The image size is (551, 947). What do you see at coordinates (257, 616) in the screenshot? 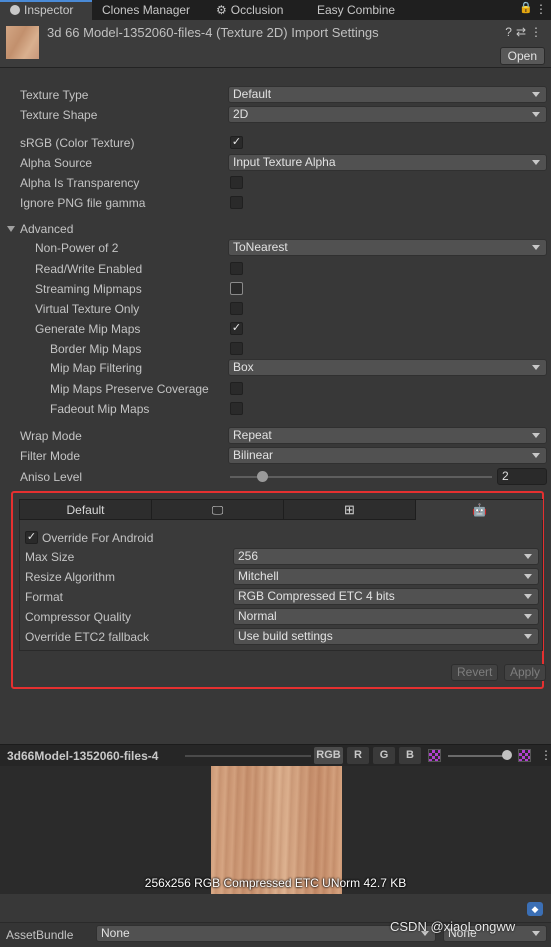
I see `dropdown-value: Normal` at bounding box center [257, 616].